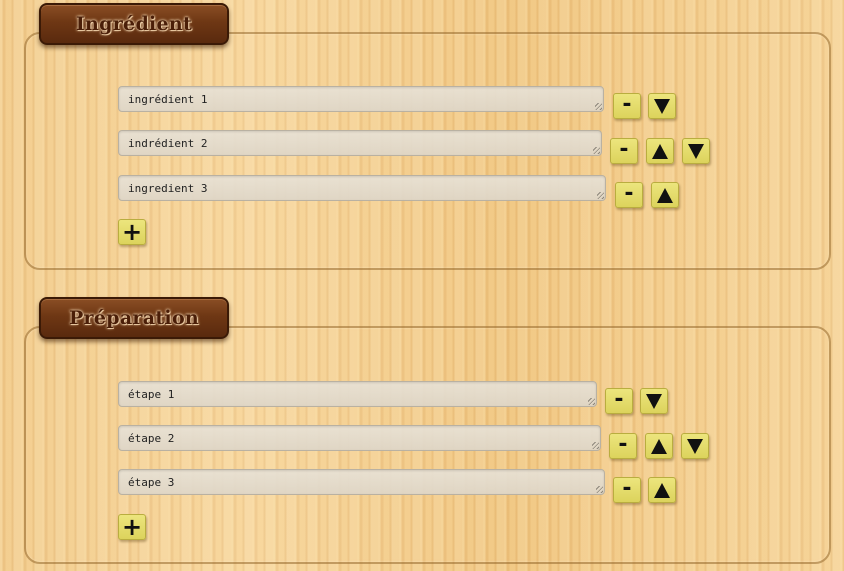 This screenshot has width=844, height=571. What do you see at coordinates (623, 446) in the screenshot?
I see `remove-step-2-button: -` at bounding box center [623, 446].